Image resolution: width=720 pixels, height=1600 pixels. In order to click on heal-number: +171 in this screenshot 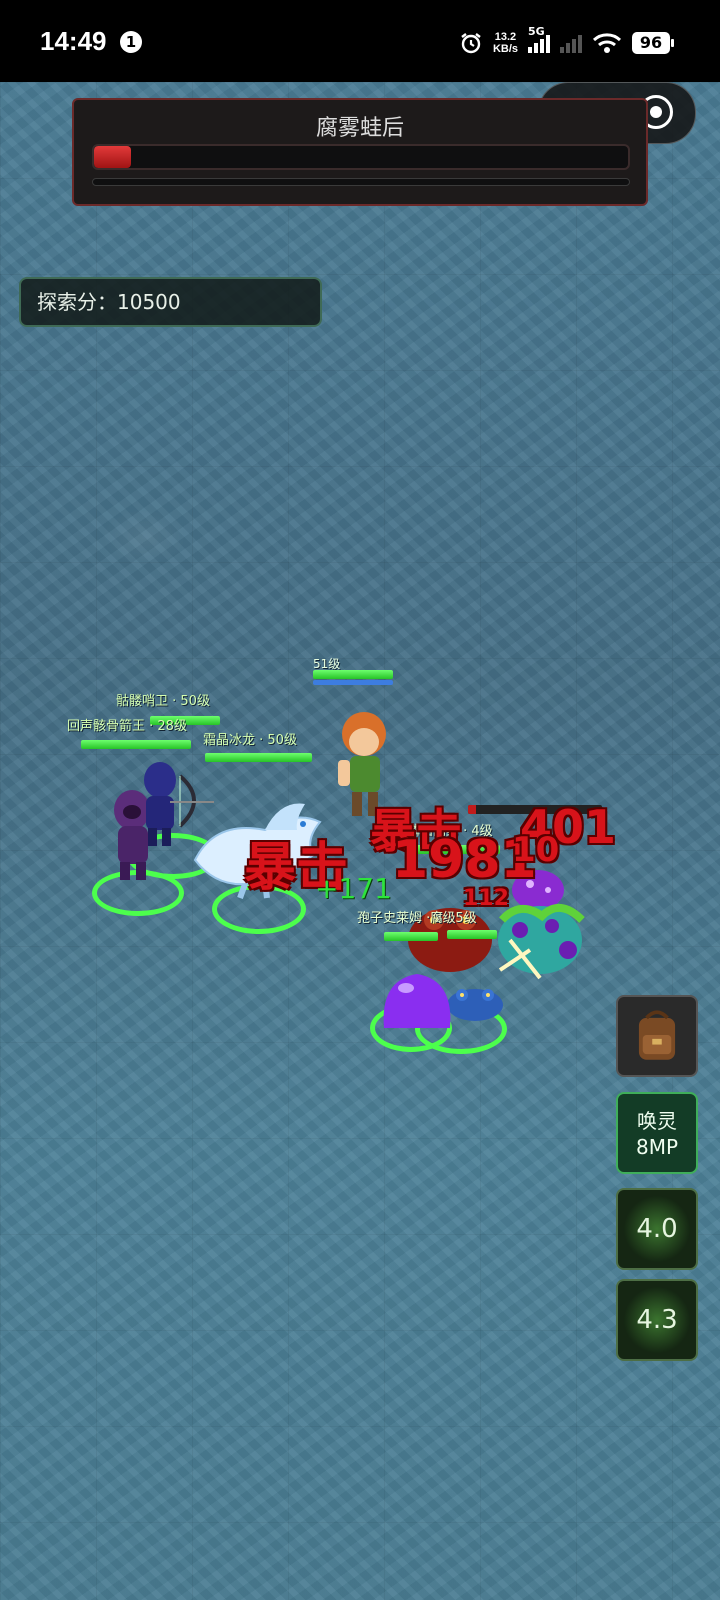, I will do `click(353, 888)`.